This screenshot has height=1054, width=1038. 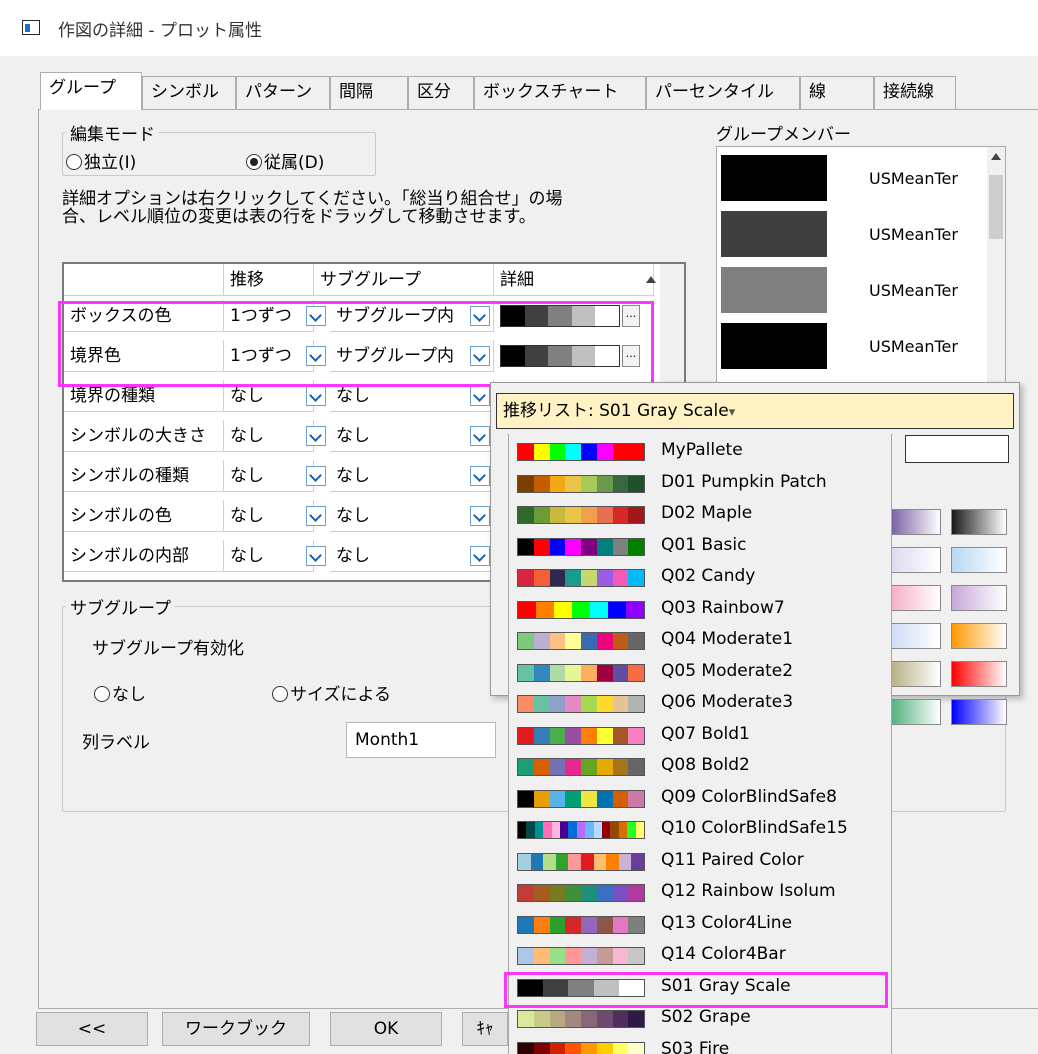 I want to click on palette-list-item: Q02 Candy, so click(x=699, y=577).